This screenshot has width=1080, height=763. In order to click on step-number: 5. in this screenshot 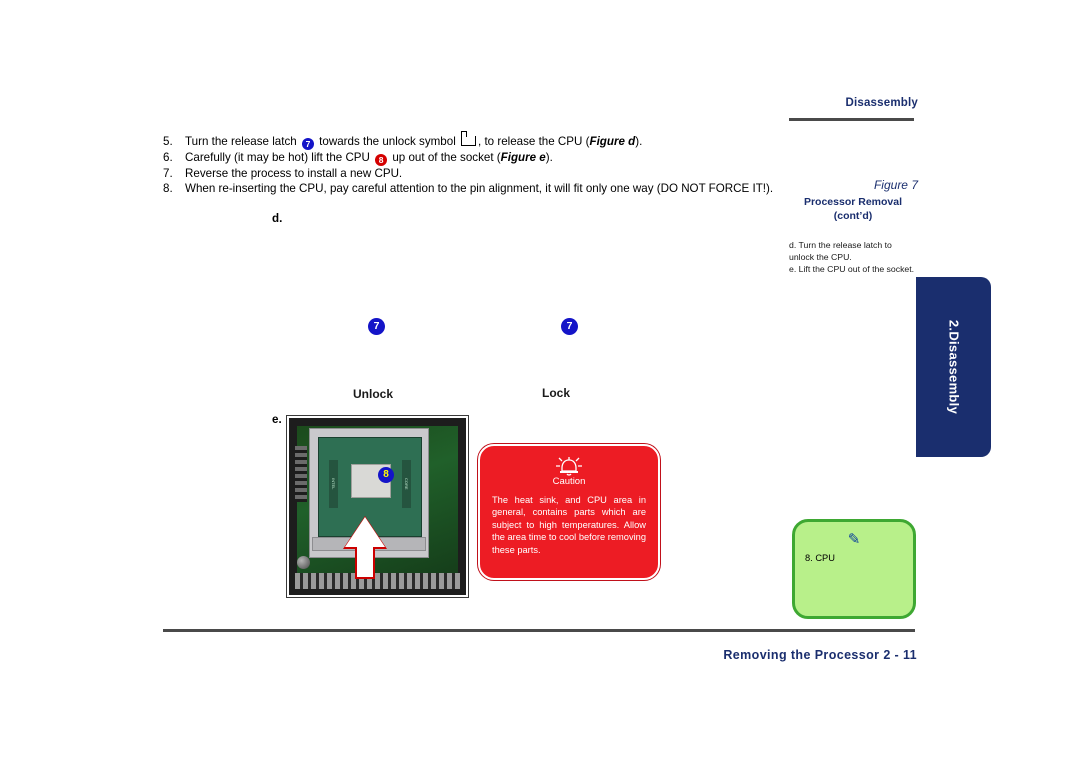, I will do `click(168, 141)`.